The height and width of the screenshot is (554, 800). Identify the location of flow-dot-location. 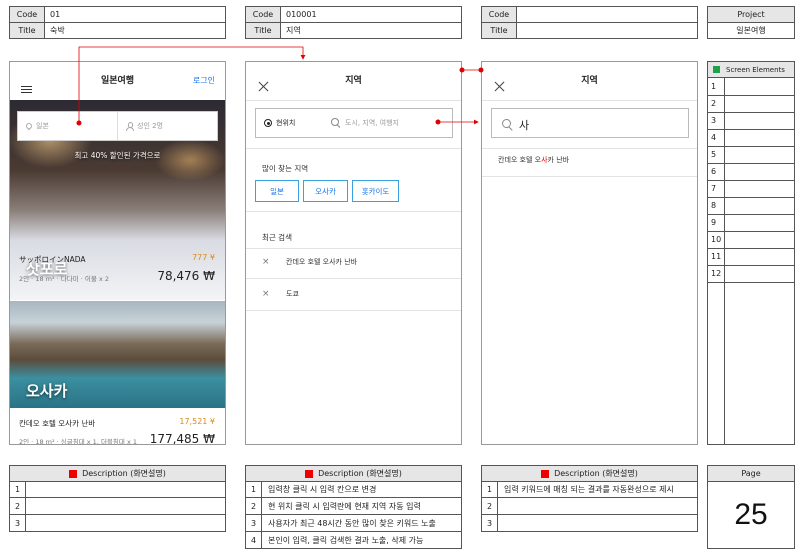
(79, 123).